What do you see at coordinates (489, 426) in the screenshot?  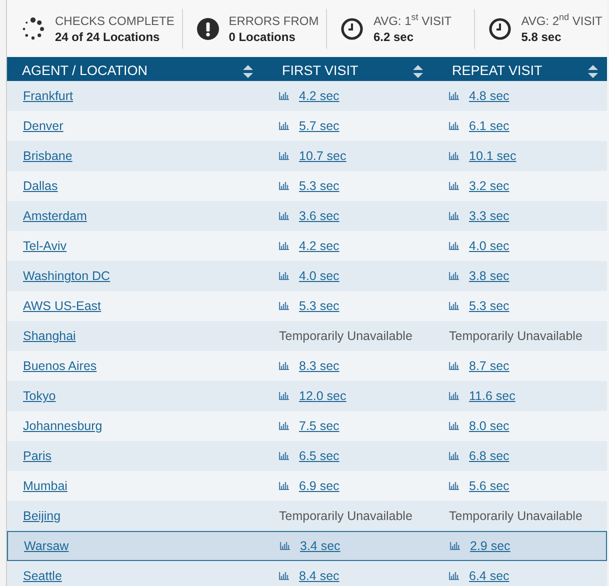 I see `timing-link: 8.0 sec` at bounding box center [489, 426].